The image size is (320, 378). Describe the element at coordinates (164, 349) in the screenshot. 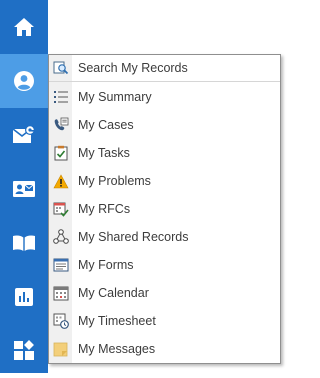

I see `menu-item-my-messages: My Messages` at that location.